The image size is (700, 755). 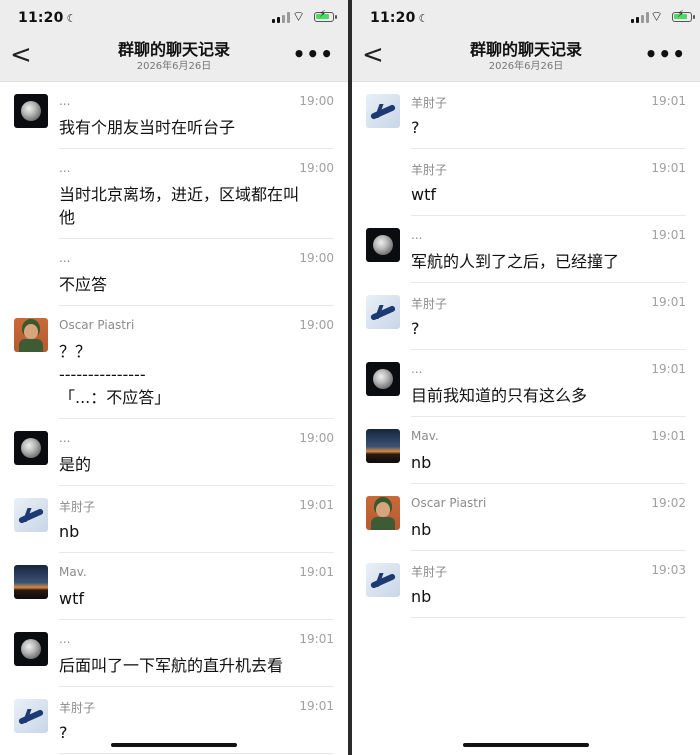 I want to click on message-line: 目前我知道的只有这么多, so click(x=499, y=395).